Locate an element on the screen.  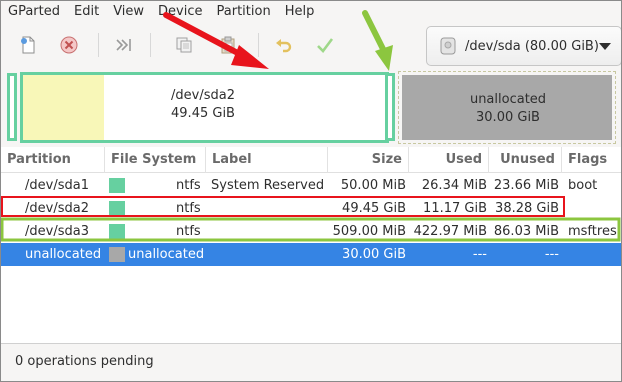
cell-partition: /dev/sda1 is located at coordinates (57, 185).